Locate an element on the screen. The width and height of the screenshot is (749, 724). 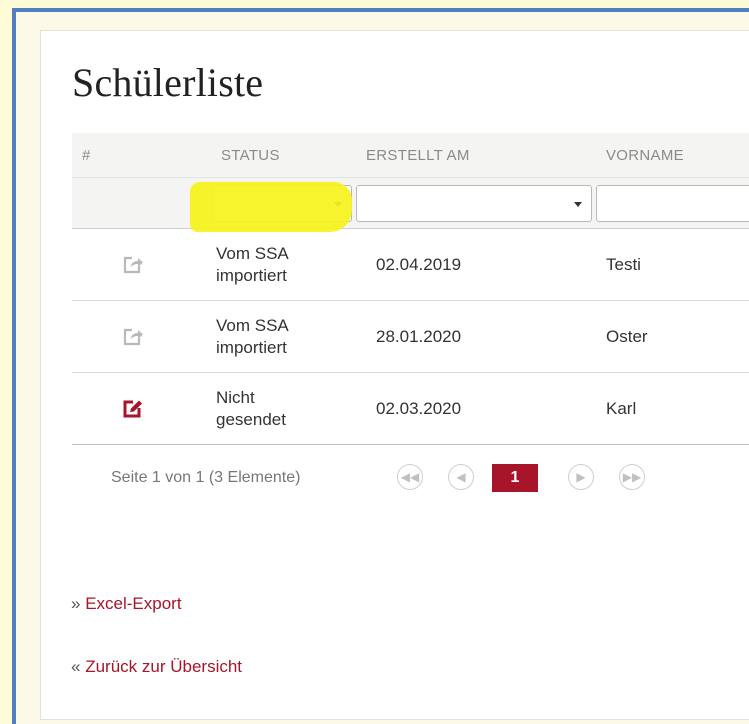
current-page-button: 1 is located at coordinates (515, 478).